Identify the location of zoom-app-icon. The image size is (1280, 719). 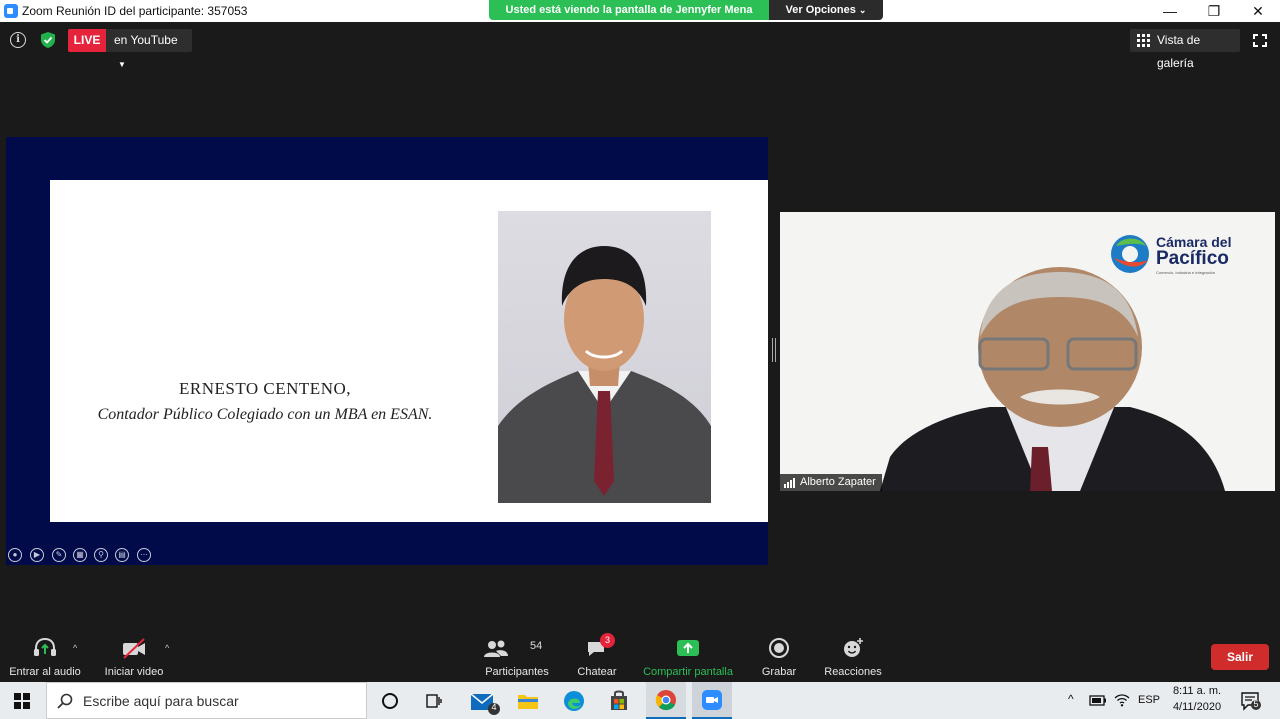
(11, 11).